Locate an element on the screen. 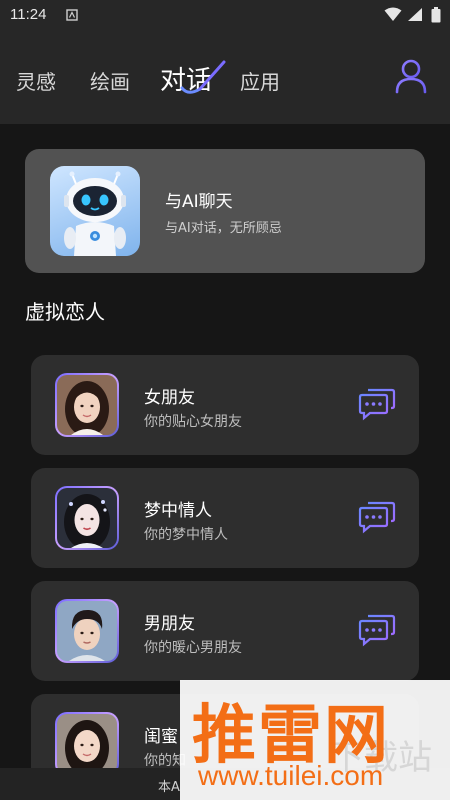 The width and height of the screenshot is (450, 800). tab-drawing: 绘画 is located at coordinates (110, 80).